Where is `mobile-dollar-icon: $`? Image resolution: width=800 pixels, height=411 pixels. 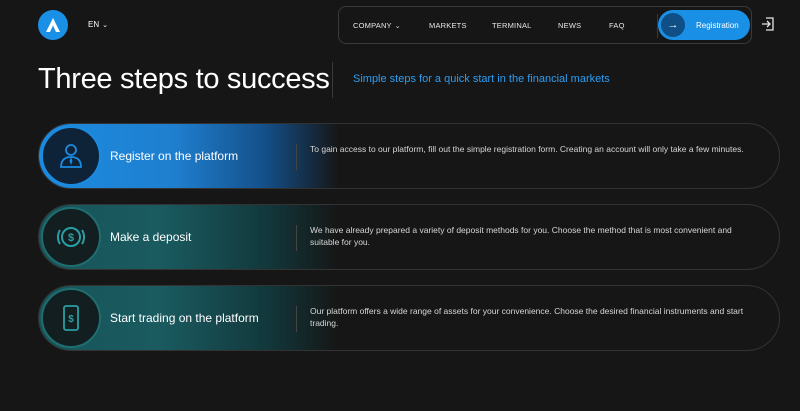
mobile-dollar-icon: $ is located at coordinates (71, 318).